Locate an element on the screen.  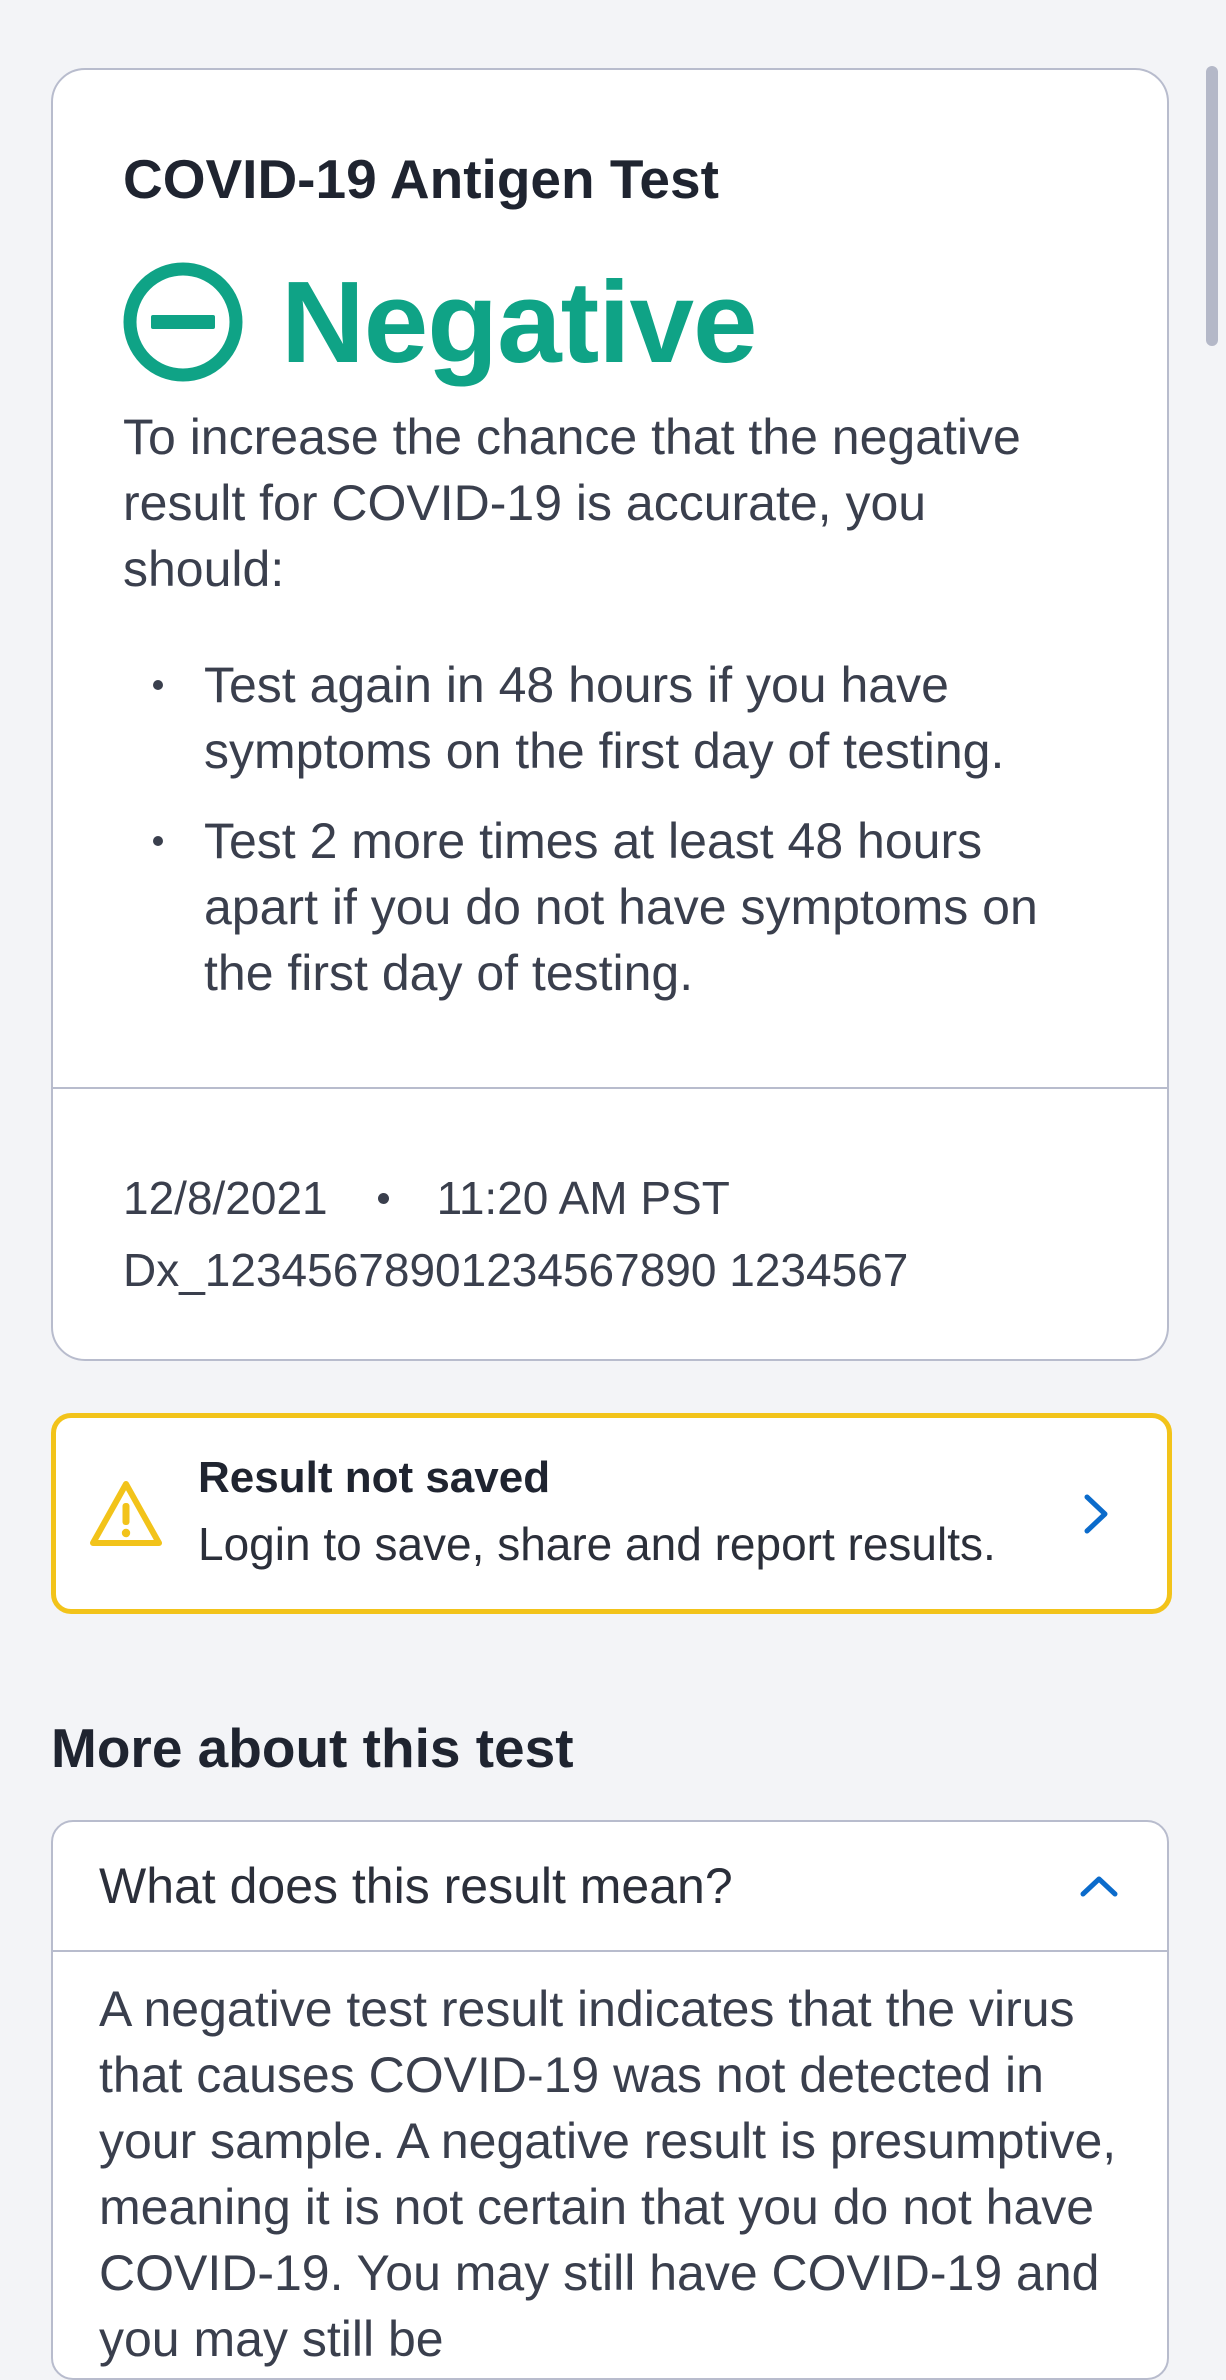
separator-dot is located at coordinates (383, 1198).